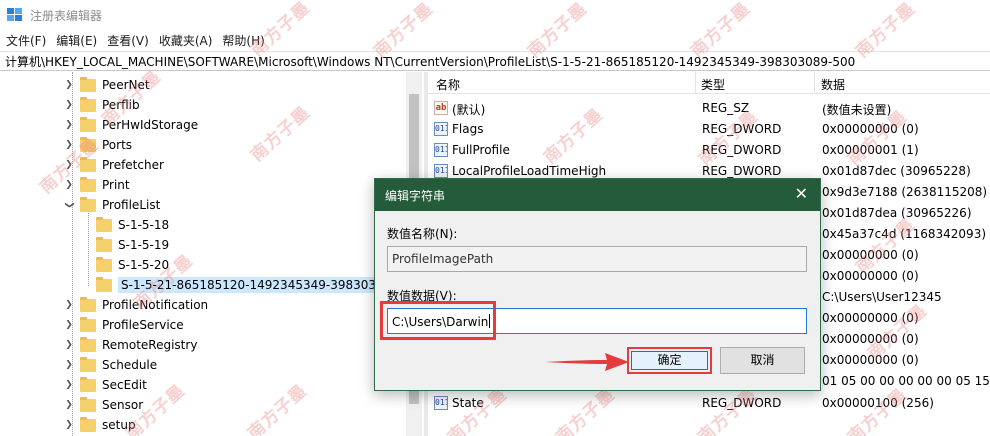 The image size is (990, 436). Describe the element at coordinates (422, 234) in the screenshot. I see `value-name-label: 数值名称(N):` at that location.